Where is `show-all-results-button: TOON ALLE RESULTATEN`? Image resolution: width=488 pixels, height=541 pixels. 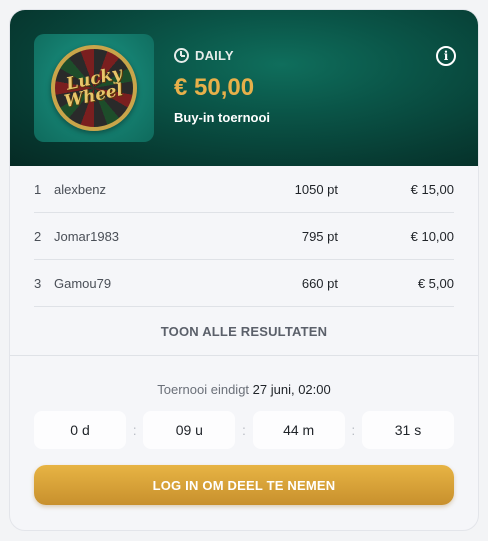
show-all-results-button: TOON ALLE RESULTATEN is located at coordinates (244, 331).